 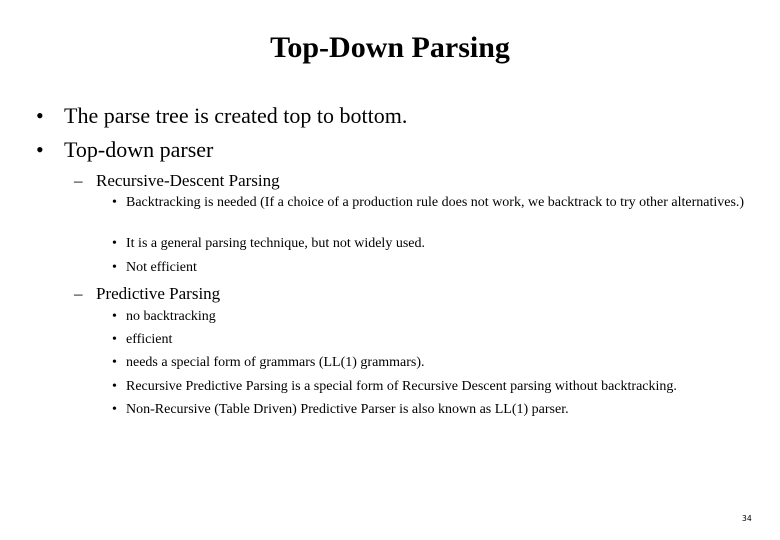 What do you see at coordinates (747, 518) in the screenshot?
I see `page-number: 34` at bounding box center [747, 518].